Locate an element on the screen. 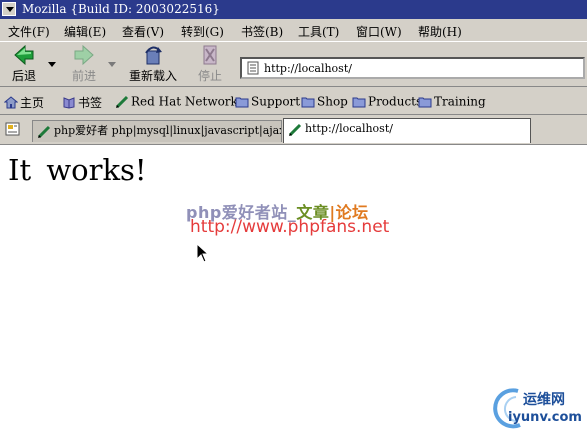 The image size is (587, 435). watermark-url: http://www.phpfans.net is located at coordinates (290, 227).